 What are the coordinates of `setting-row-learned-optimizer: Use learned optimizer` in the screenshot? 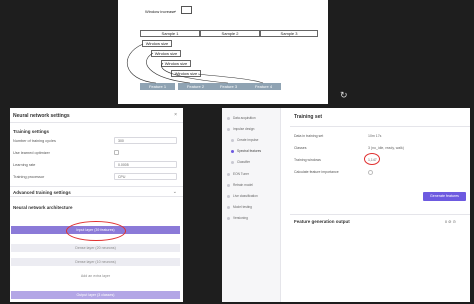 It's located at (96, 153).